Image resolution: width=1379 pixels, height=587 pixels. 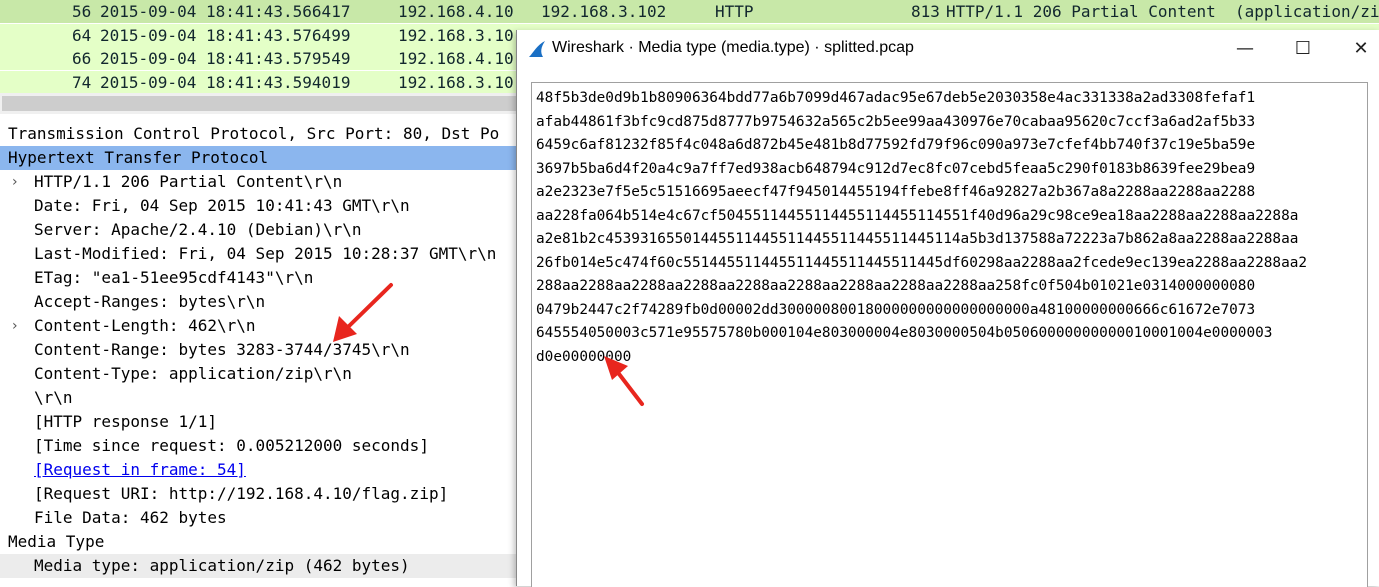 What do you see at coordinates (225, 82) in the screenshot?
I see `pkt-time: 2015-09-04 18:41:43.594019` at bounding box center [225, 82].